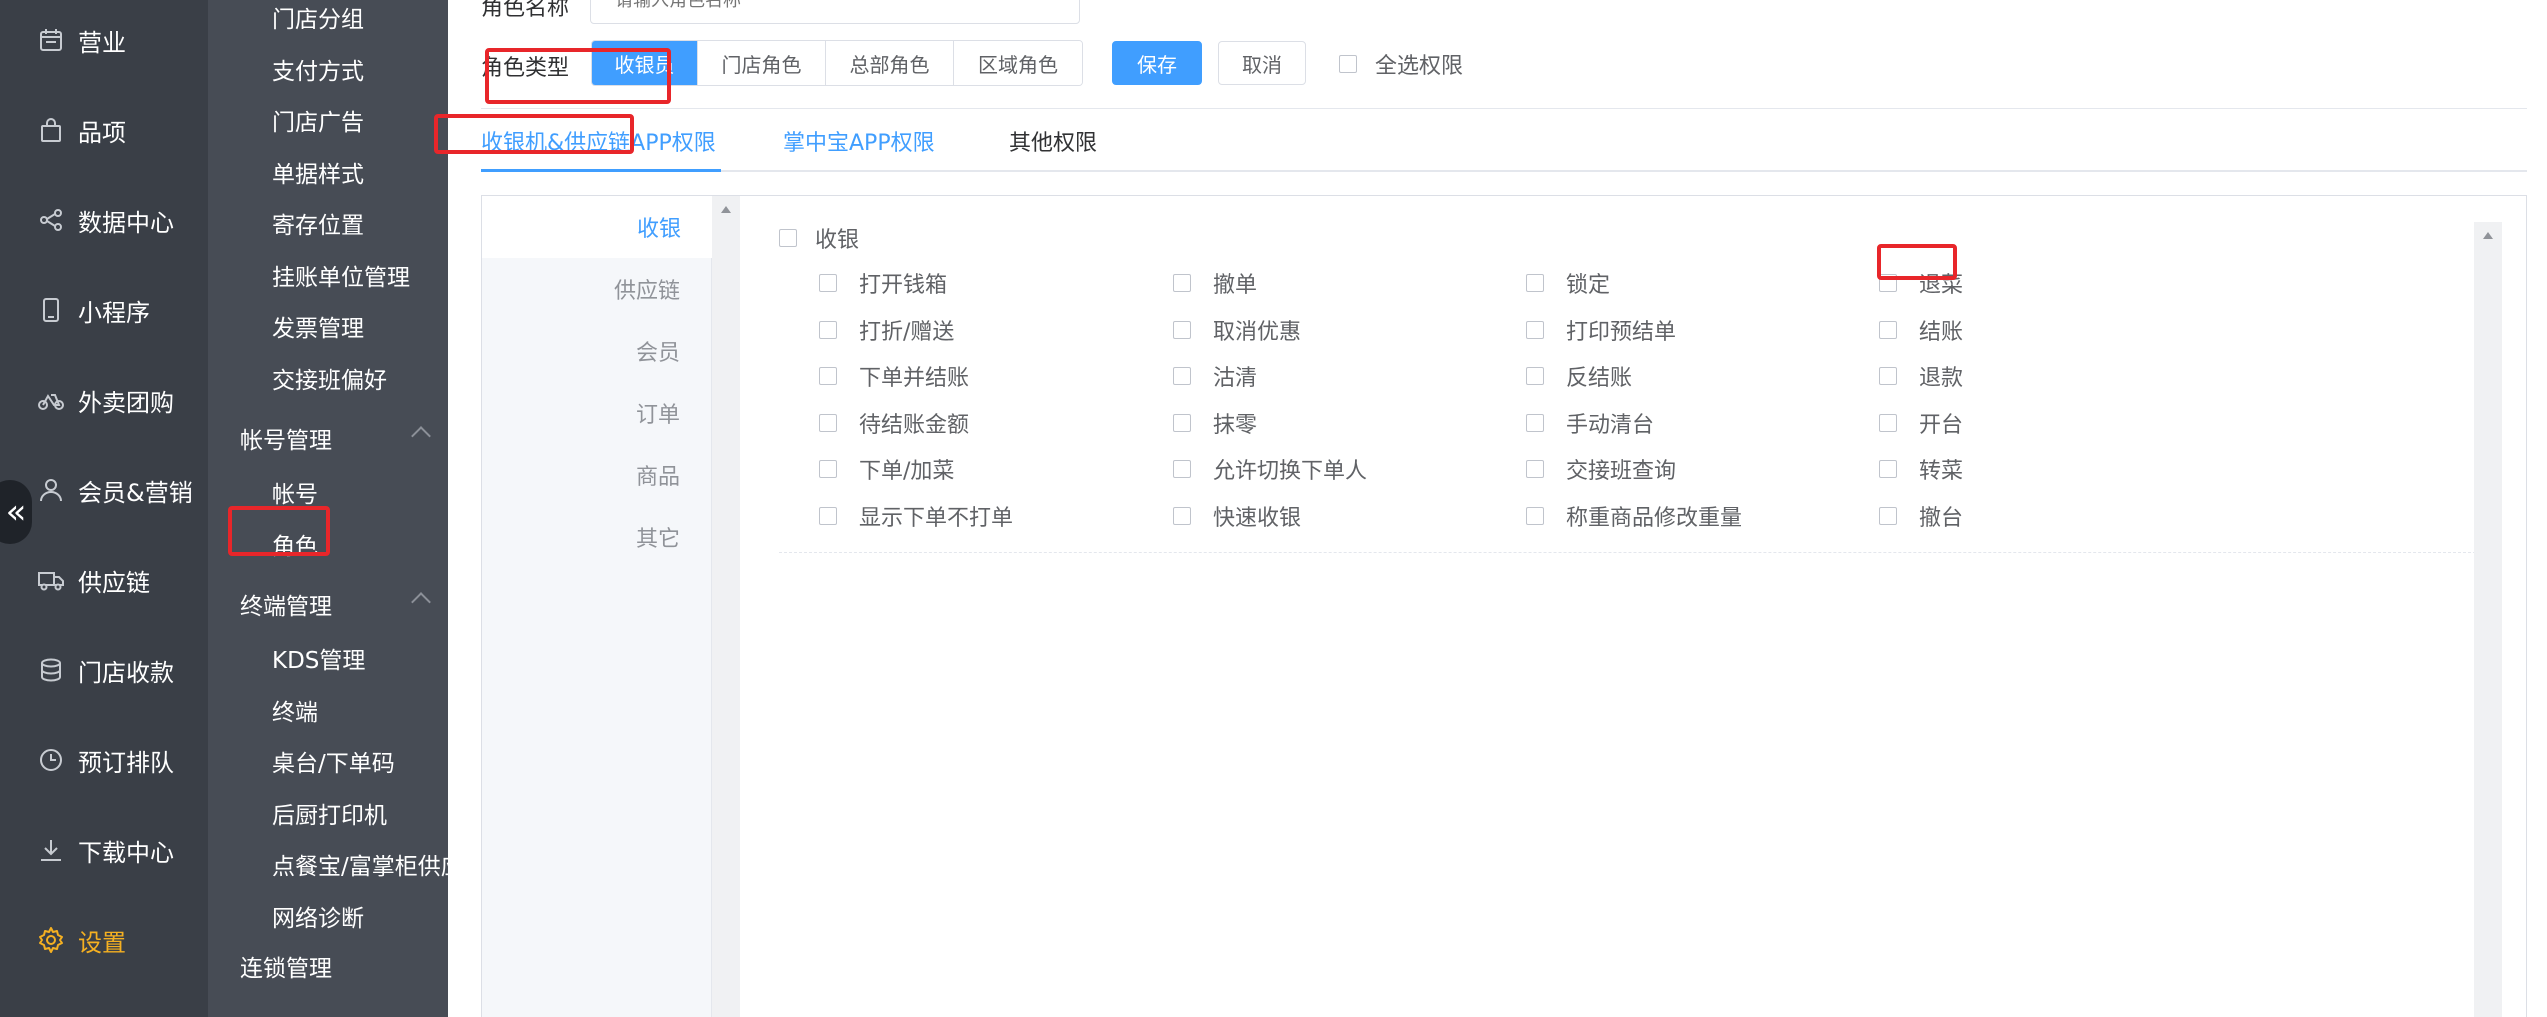  Describe the element at coordinates (104, 670) in the screenshot. I see `nav-item-store-payment: 门店收款` at that location.